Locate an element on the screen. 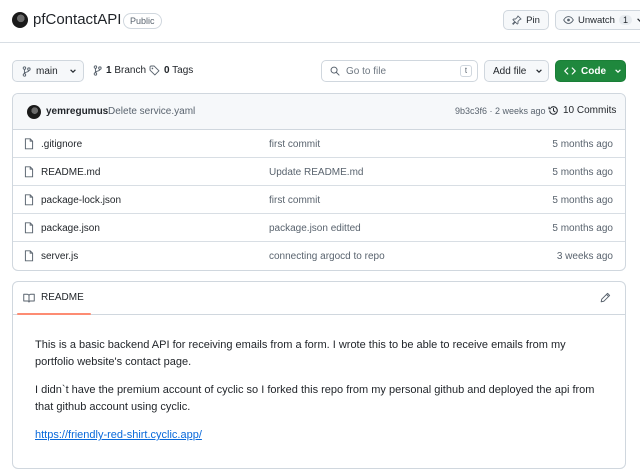 The height and width of the screenshot is (476, 640). tags-label: Tags is located at coordinates (183, 70).